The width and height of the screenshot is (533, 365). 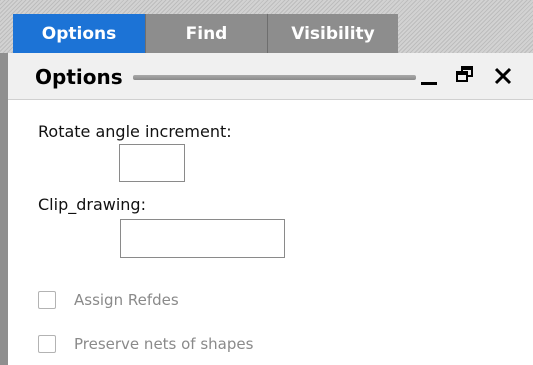 What do you see at coordinates (135, 131) in the screenshot?
I see `rotate-angle-increment-label: Rotate angle increment:` at bounding box center [135, 131].